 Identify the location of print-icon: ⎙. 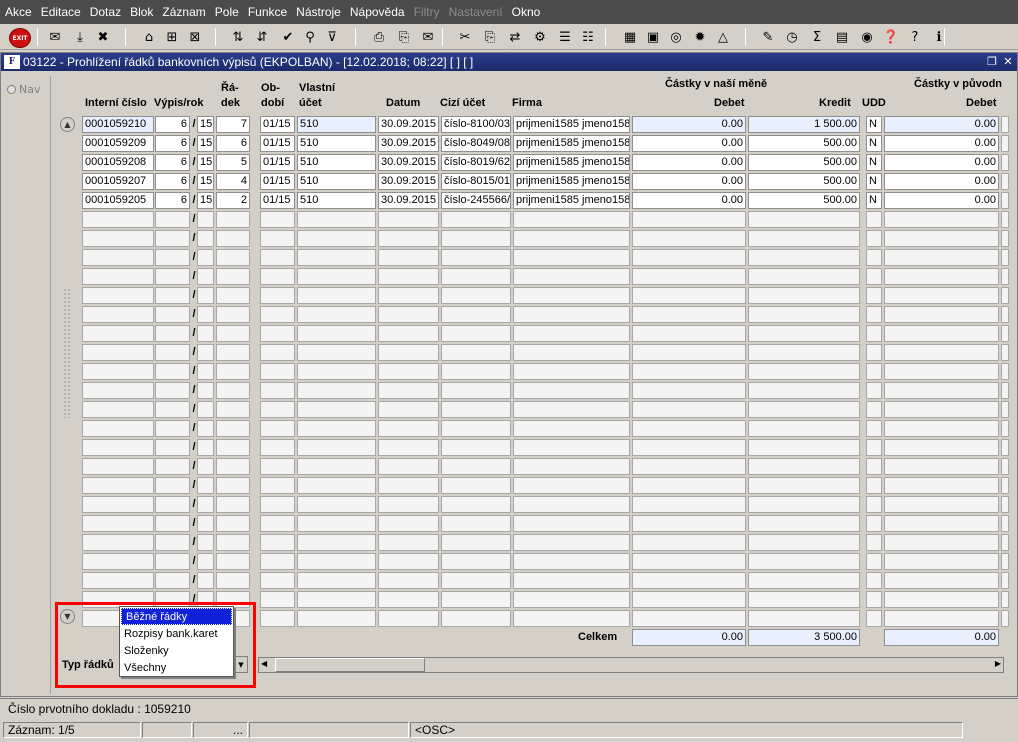
(379, 37).